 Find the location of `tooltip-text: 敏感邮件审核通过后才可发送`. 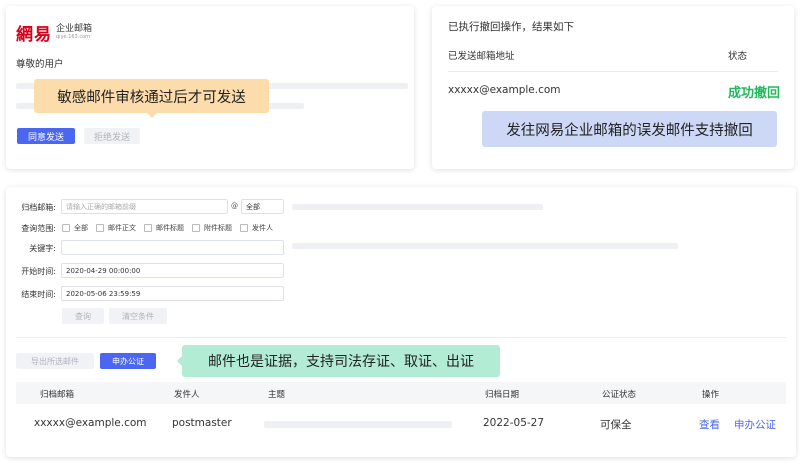

tooltip-text: 敏感邮件审核通过后才可发送 is located at coordinates (151, 97).